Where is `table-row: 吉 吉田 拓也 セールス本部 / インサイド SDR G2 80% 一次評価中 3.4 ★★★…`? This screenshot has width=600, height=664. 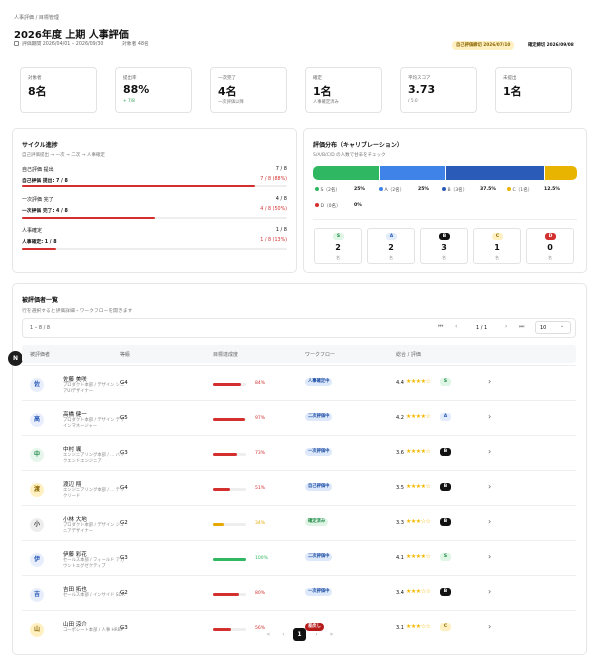
table-row: 吉 吉田 拓也 セールス本部 / インサイド SDR G2 80% 一次評価中 3.4 ★★★… is located at coordinates (299, 592).